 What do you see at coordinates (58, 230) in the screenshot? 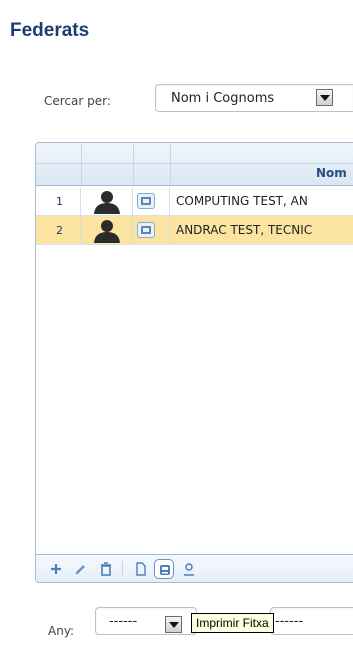
I see `row-number: 2` at bounding box center [58, 230].